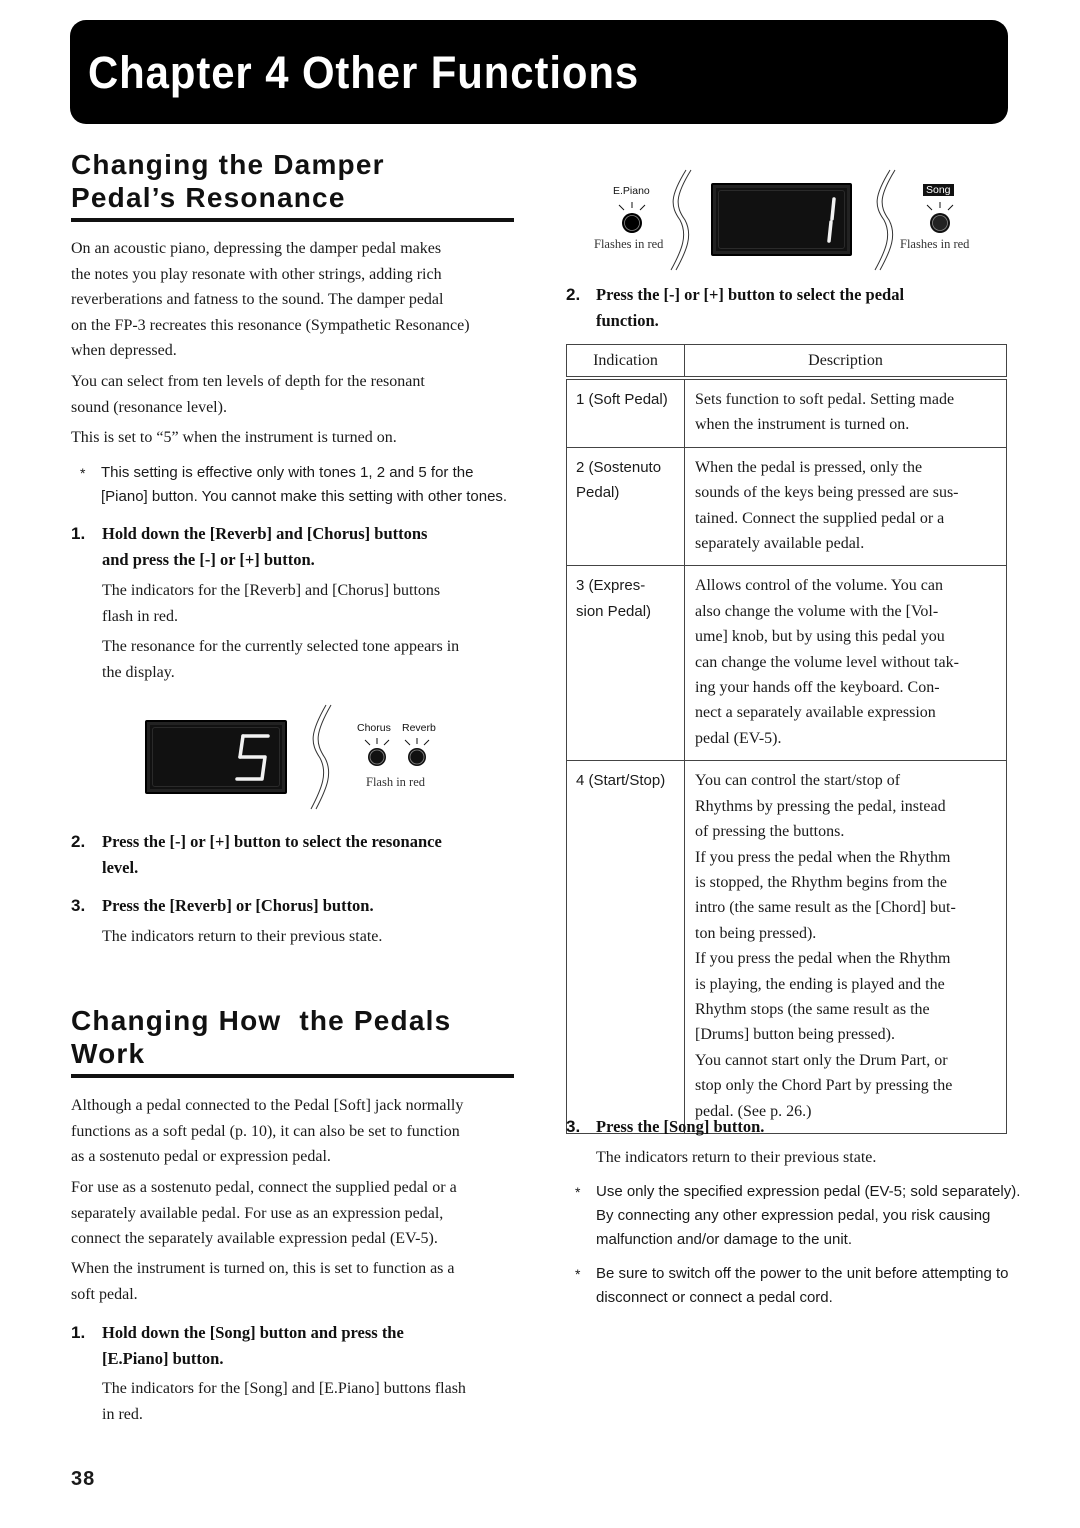 The height and width of the screenshot is (1528, 1080). Describe the element at coordinates (632, 217) in the screenshot. I see `epiano-led-icon` at that location.